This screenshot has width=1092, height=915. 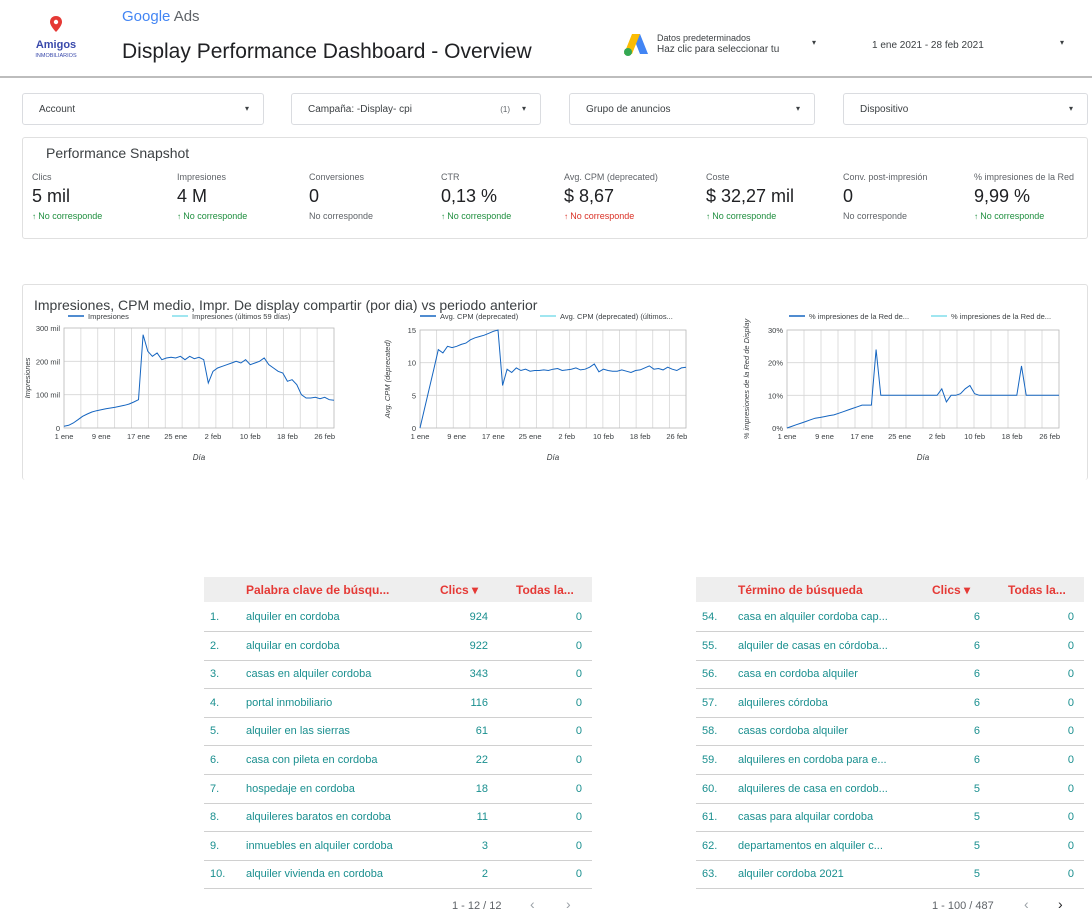 What do you see at coordinates (710, 788) in the screenshot?
I see `row-index: 60.` at bounding box center [710, 788].